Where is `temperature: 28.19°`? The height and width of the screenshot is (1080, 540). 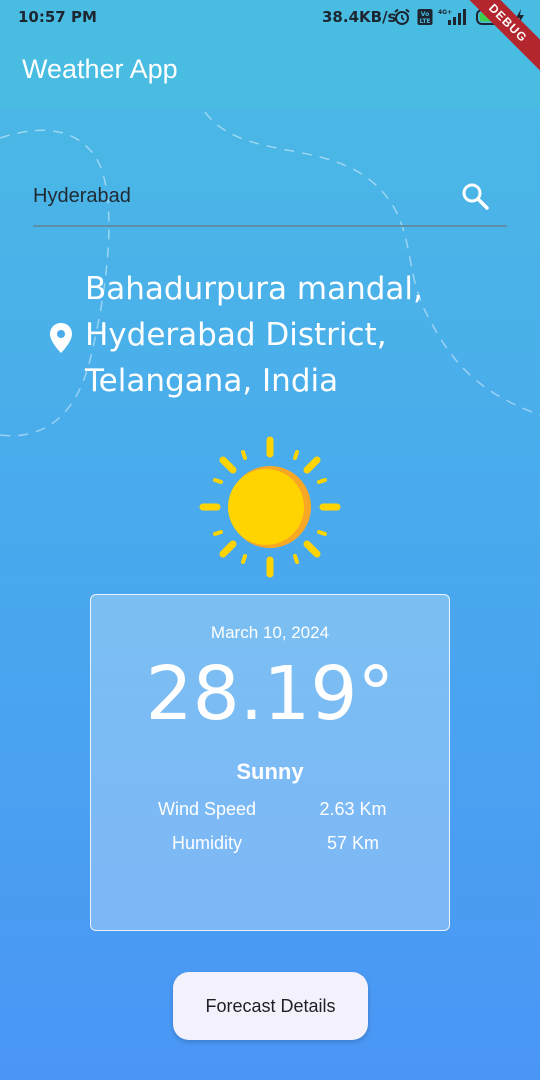
temperature: 28.19° is located at coordinates (270, 694).